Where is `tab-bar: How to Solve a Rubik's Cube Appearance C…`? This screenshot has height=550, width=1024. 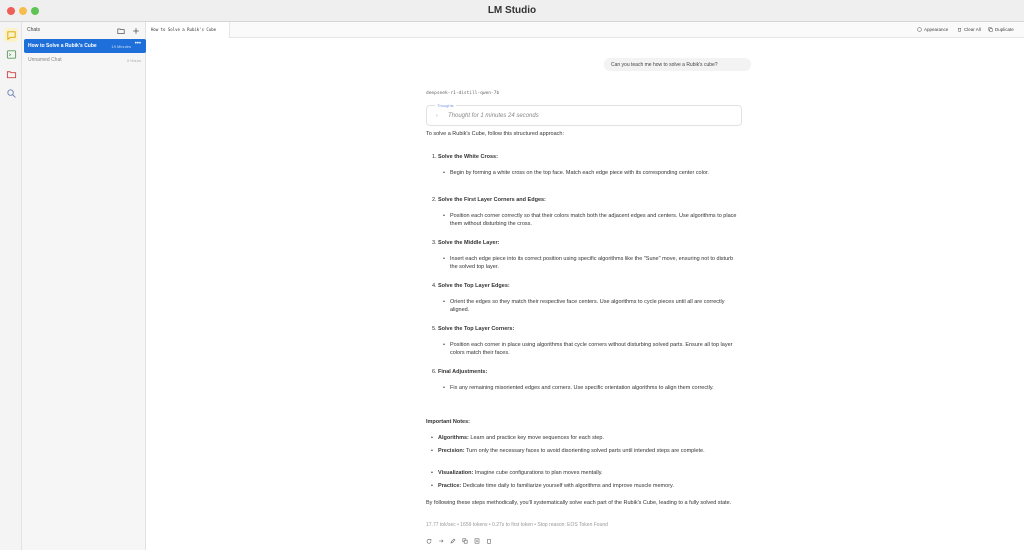
tab-bar: How to Solve a Rubik's Cube Appearance C… is located at coordinates (585, 30).